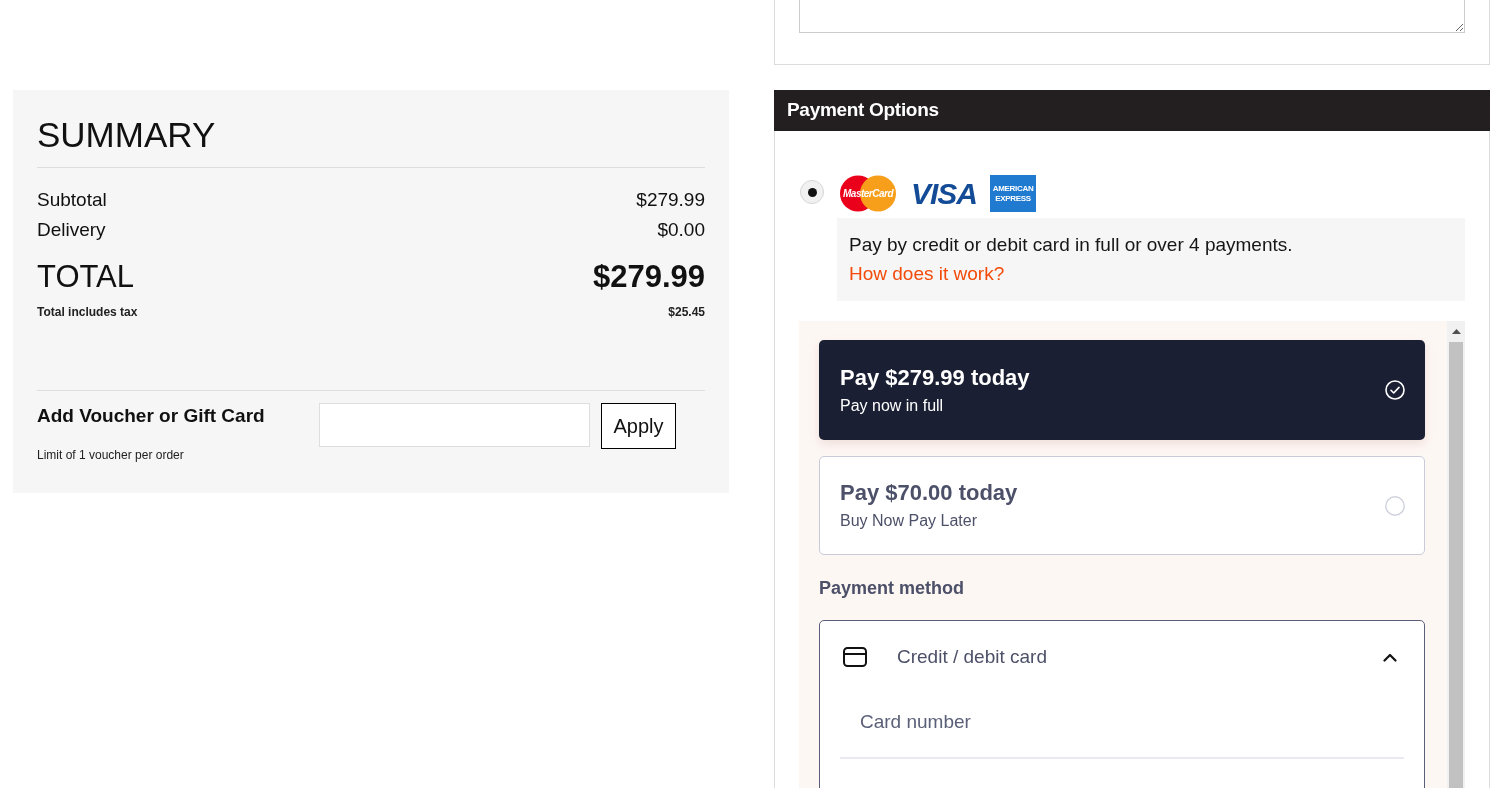 This screenshot has width=1500, height=788. Describe the element at coordinates (1395, 390) in the screenshot. I see `check-circle-icon` at that location.